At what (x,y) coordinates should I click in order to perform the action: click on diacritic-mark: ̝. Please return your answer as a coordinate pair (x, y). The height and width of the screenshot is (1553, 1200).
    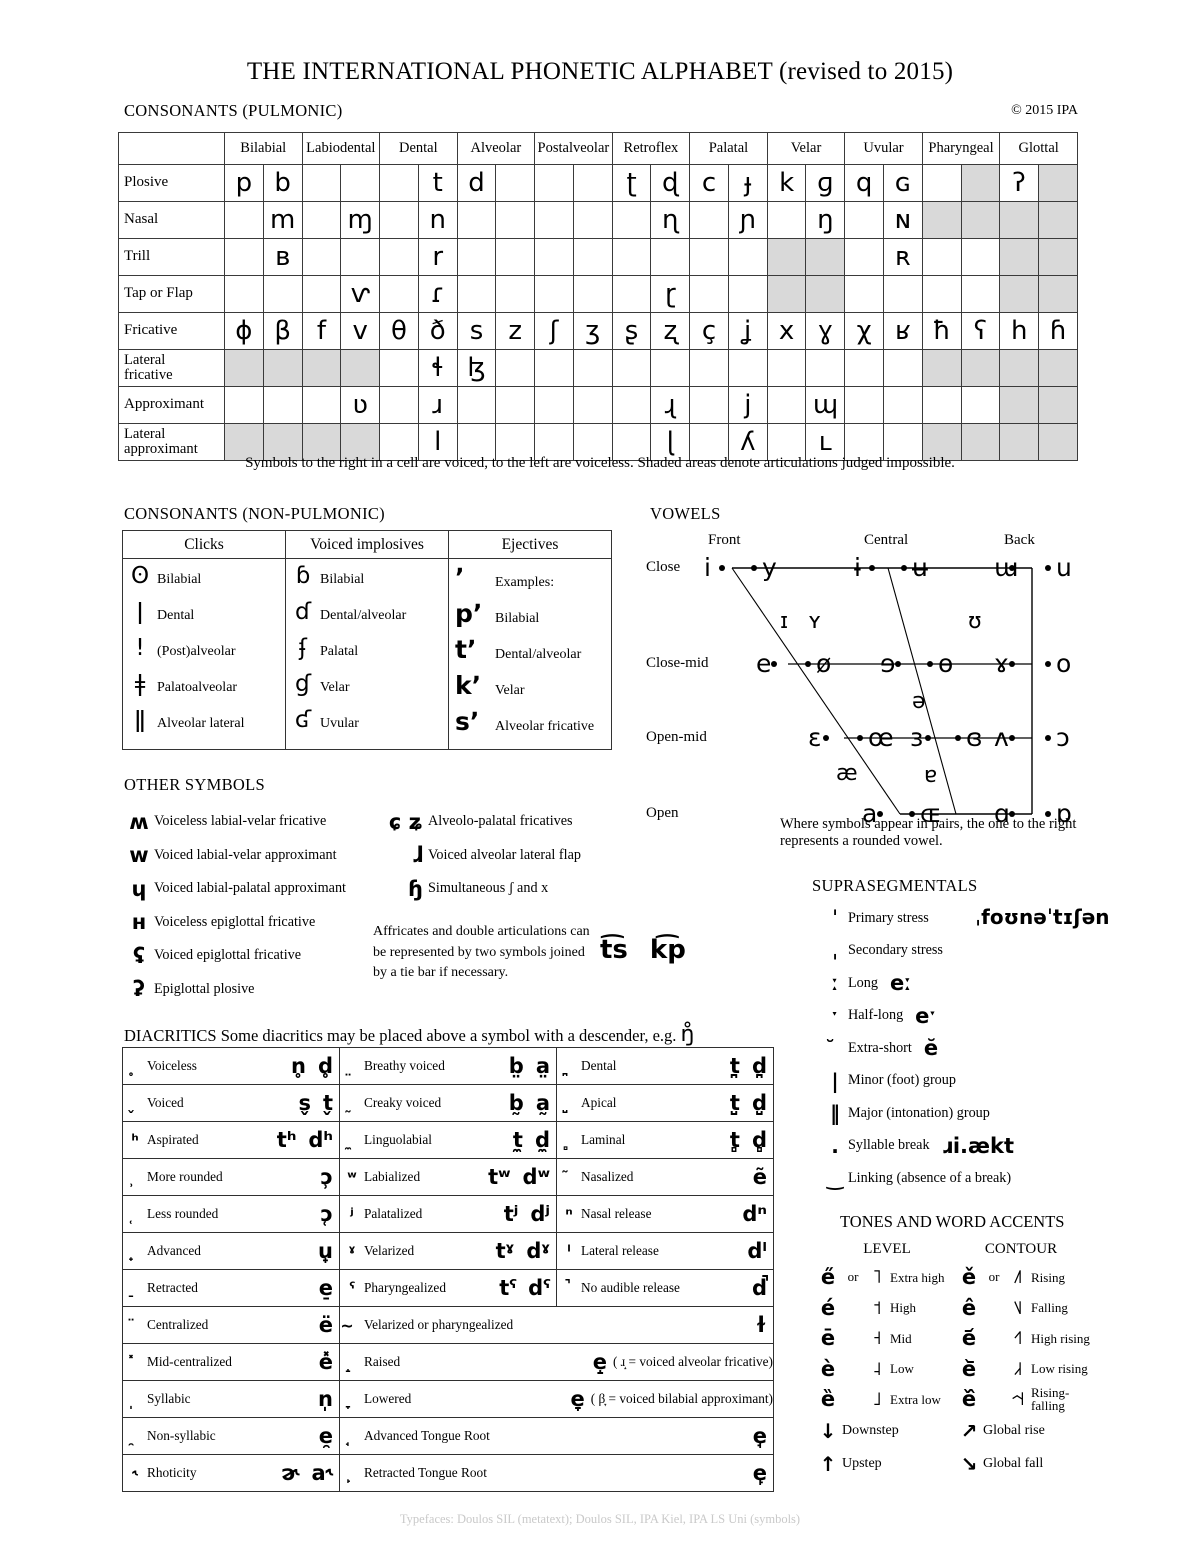
    Looking at the image, I should click on (352, 1362).